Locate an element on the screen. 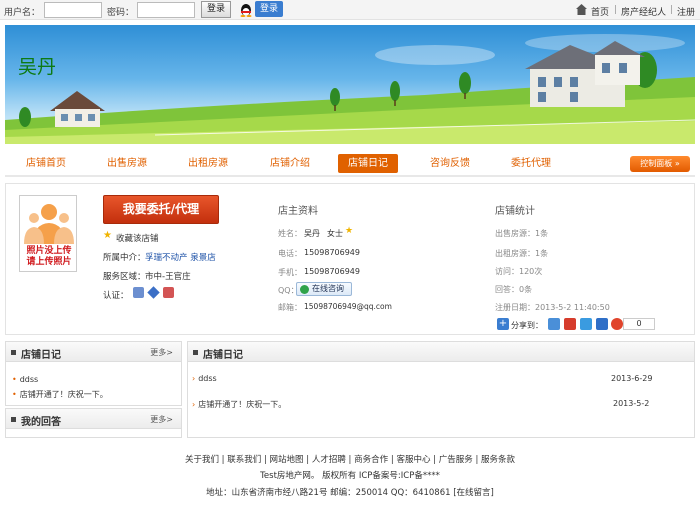 The image size is (700, 509). username-label: 用户名： is located at coordinates (22, 13).